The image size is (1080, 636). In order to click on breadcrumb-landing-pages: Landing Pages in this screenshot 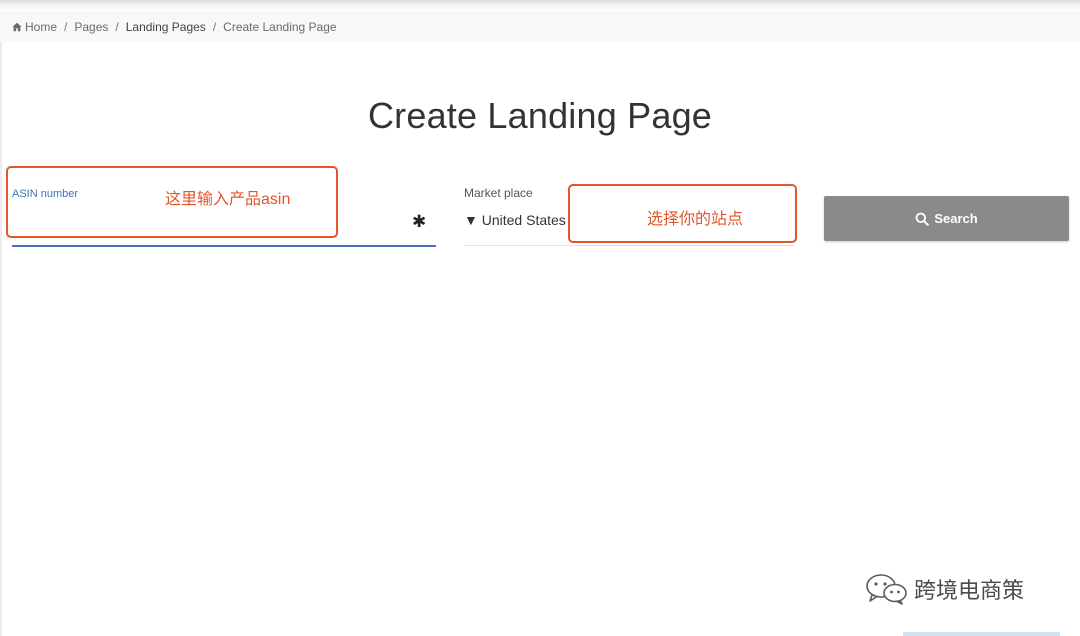, I will do `click(166, 27)`.